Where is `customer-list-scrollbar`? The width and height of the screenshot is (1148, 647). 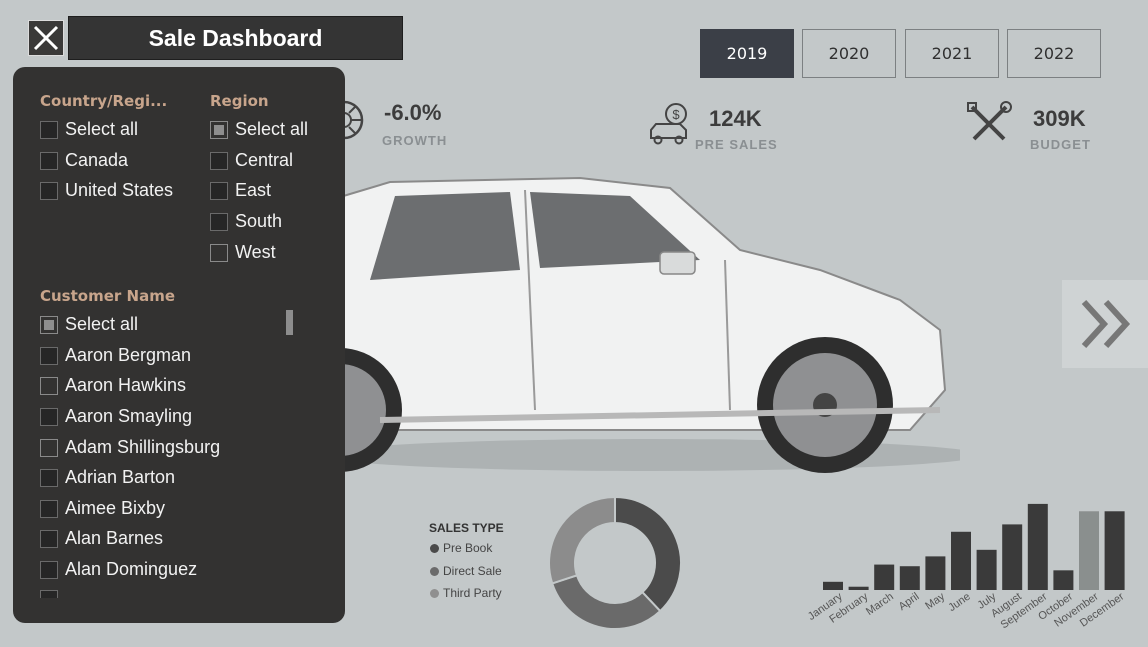 customer-list-scrollbar is located at coordinates (289, 322).